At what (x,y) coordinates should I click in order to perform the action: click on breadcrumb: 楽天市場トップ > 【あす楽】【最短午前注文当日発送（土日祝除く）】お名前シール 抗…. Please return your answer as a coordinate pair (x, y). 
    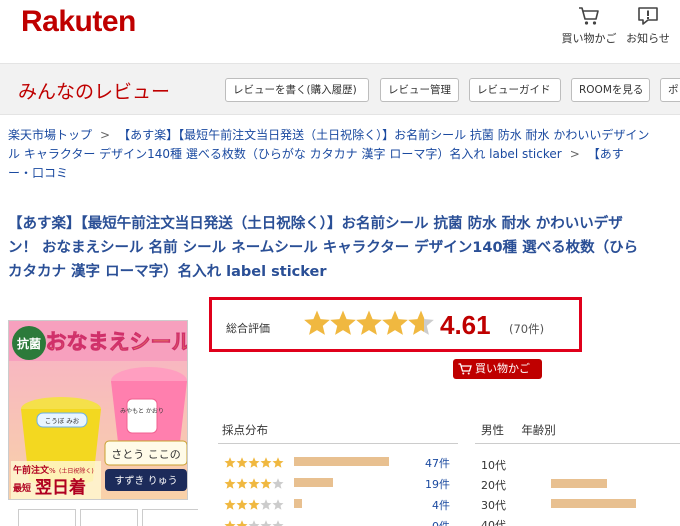
    Looking at the image, I should click on (344, 154).